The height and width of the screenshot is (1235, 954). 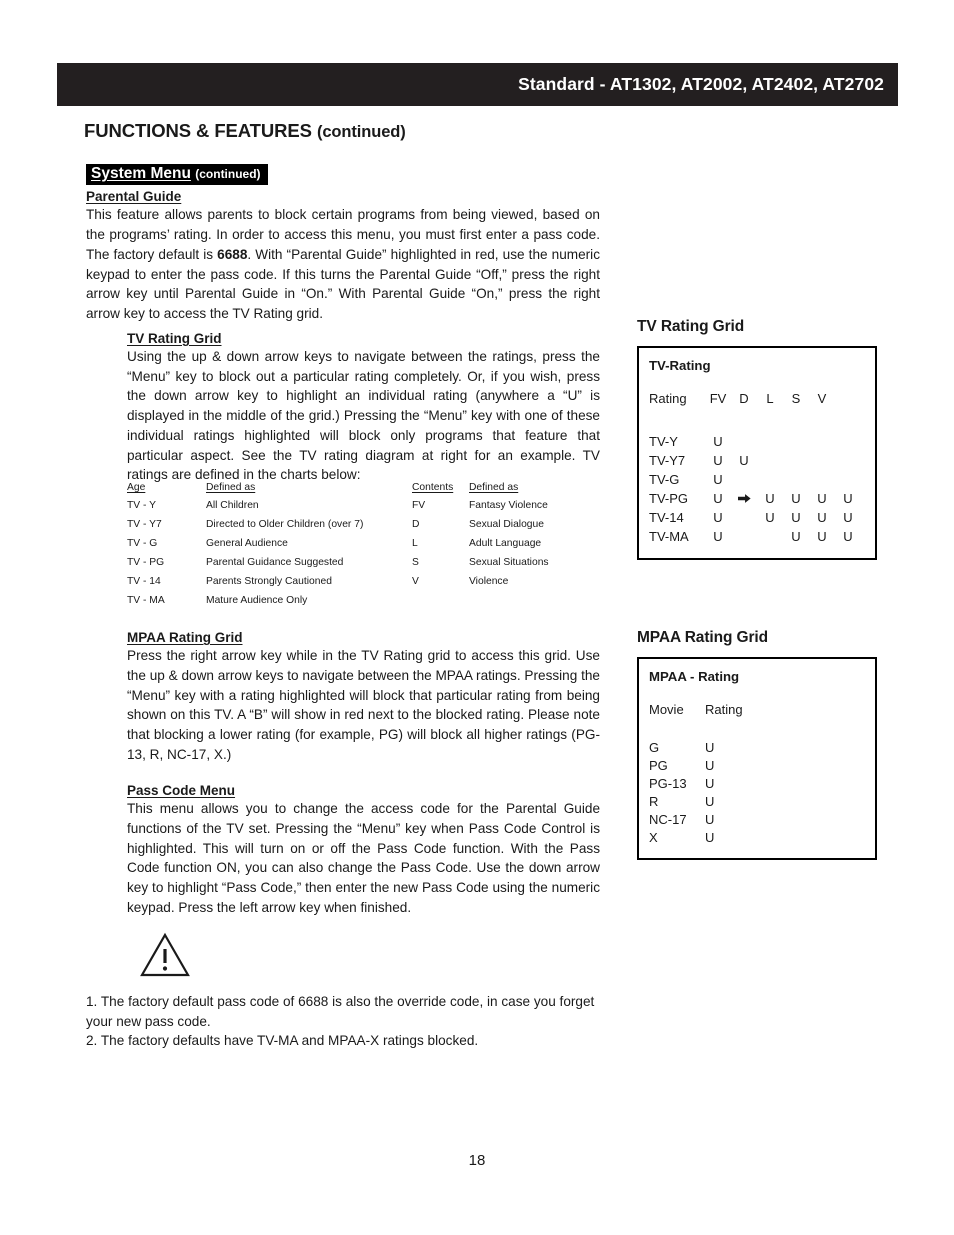 I want to click on age-desc: Mature Audience Only, so click(x=257, y=600).